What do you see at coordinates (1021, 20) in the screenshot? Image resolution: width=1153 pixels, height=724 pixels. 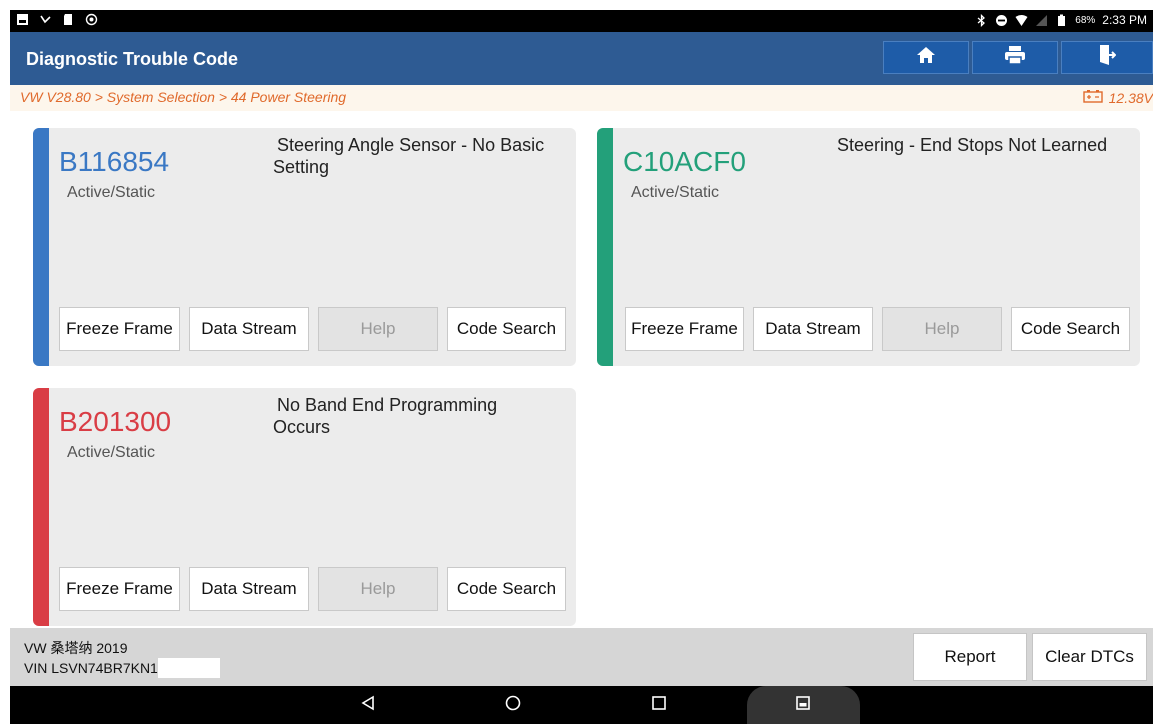 I see `wifi-icon` at bounding box center [1021, 20].